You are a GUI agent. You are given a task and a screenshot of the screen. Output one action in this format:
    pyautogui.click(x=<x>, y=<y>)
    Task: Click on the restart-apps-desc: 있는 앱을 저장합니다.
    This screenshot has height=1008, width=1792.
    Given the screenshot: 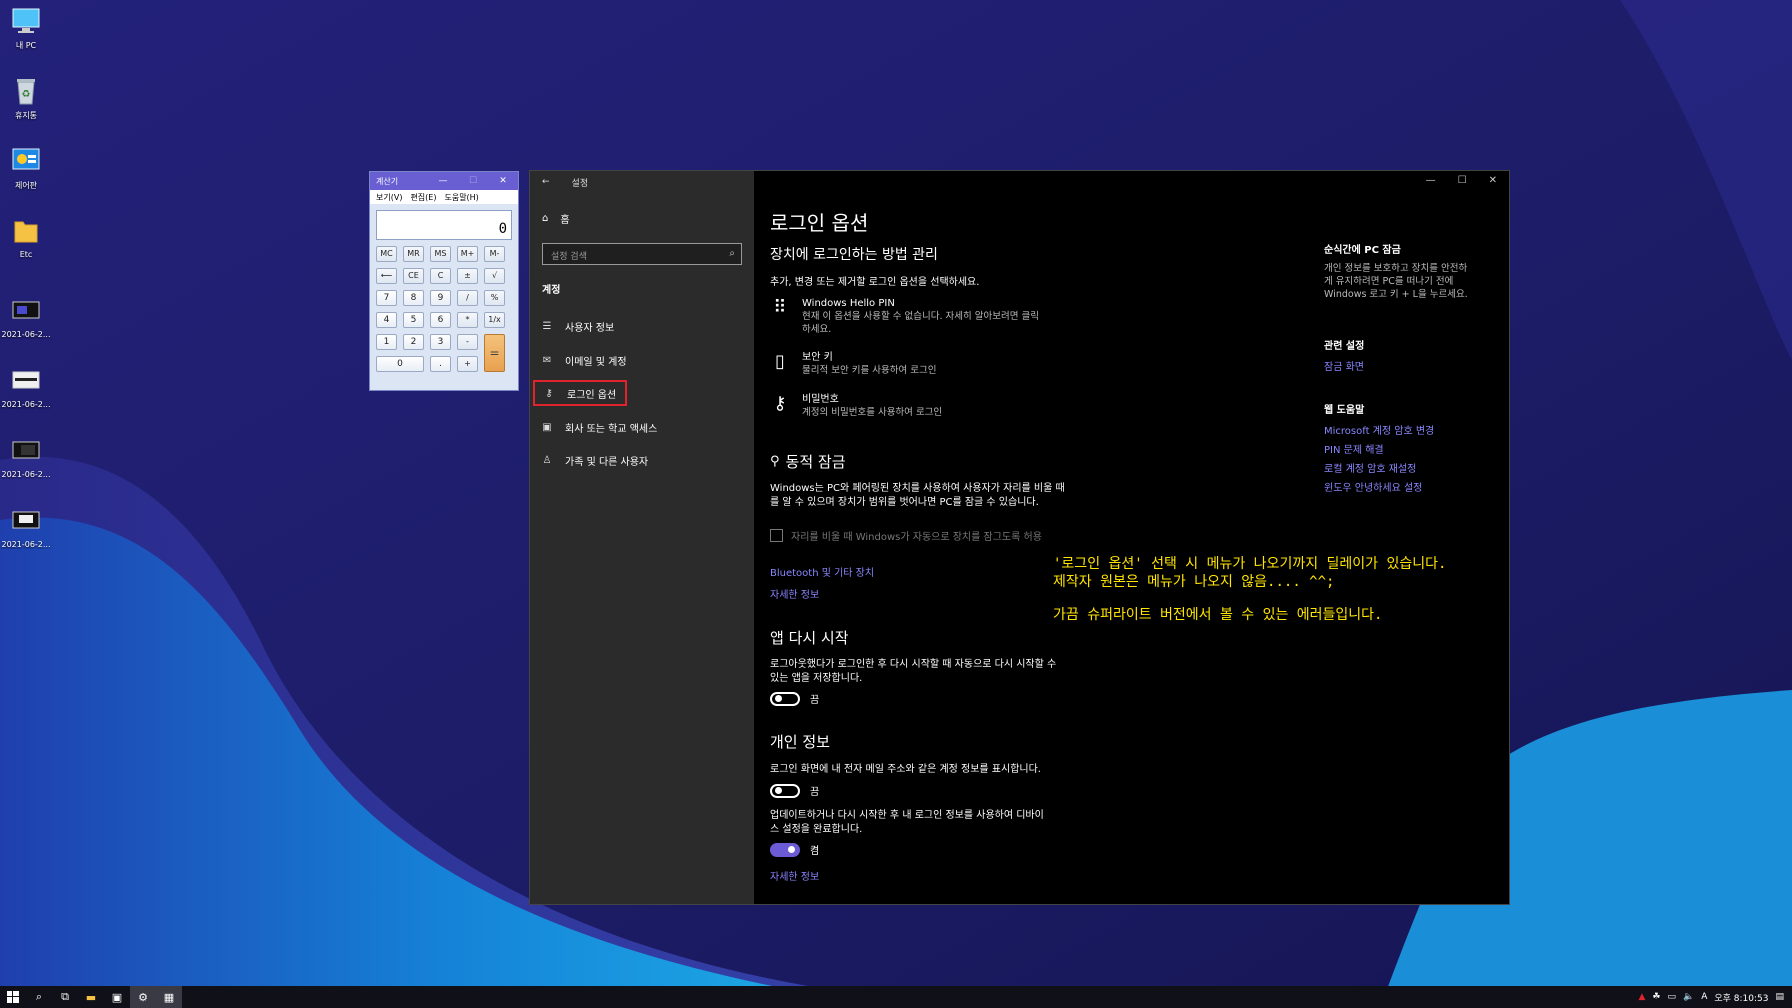 What is the action you would take?
    pyautogui.click(x=816, y=678)
    